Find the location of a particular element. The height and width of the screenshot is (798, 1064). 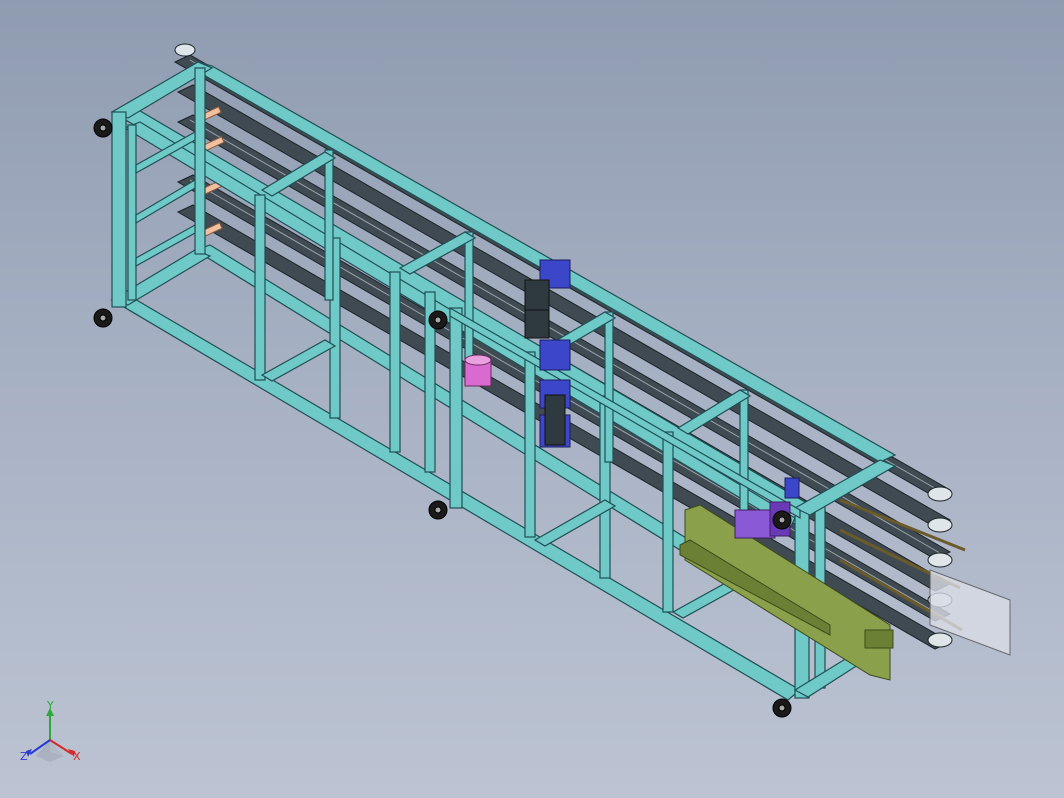

x-axis-label: X is located at coordinates (77, 756).